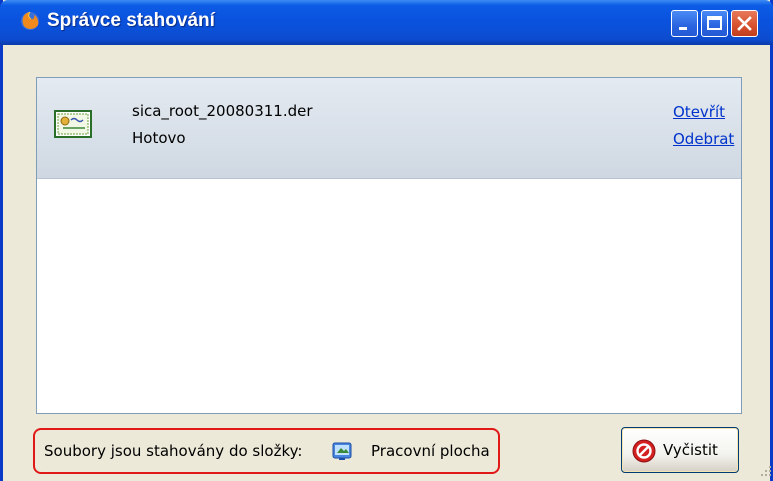 This screenshot has width=773, height=481. What do you see at coordinates (699, 112) in the screenshot?
I see `open-link: Otevřít` at bounding box center [699, 112].